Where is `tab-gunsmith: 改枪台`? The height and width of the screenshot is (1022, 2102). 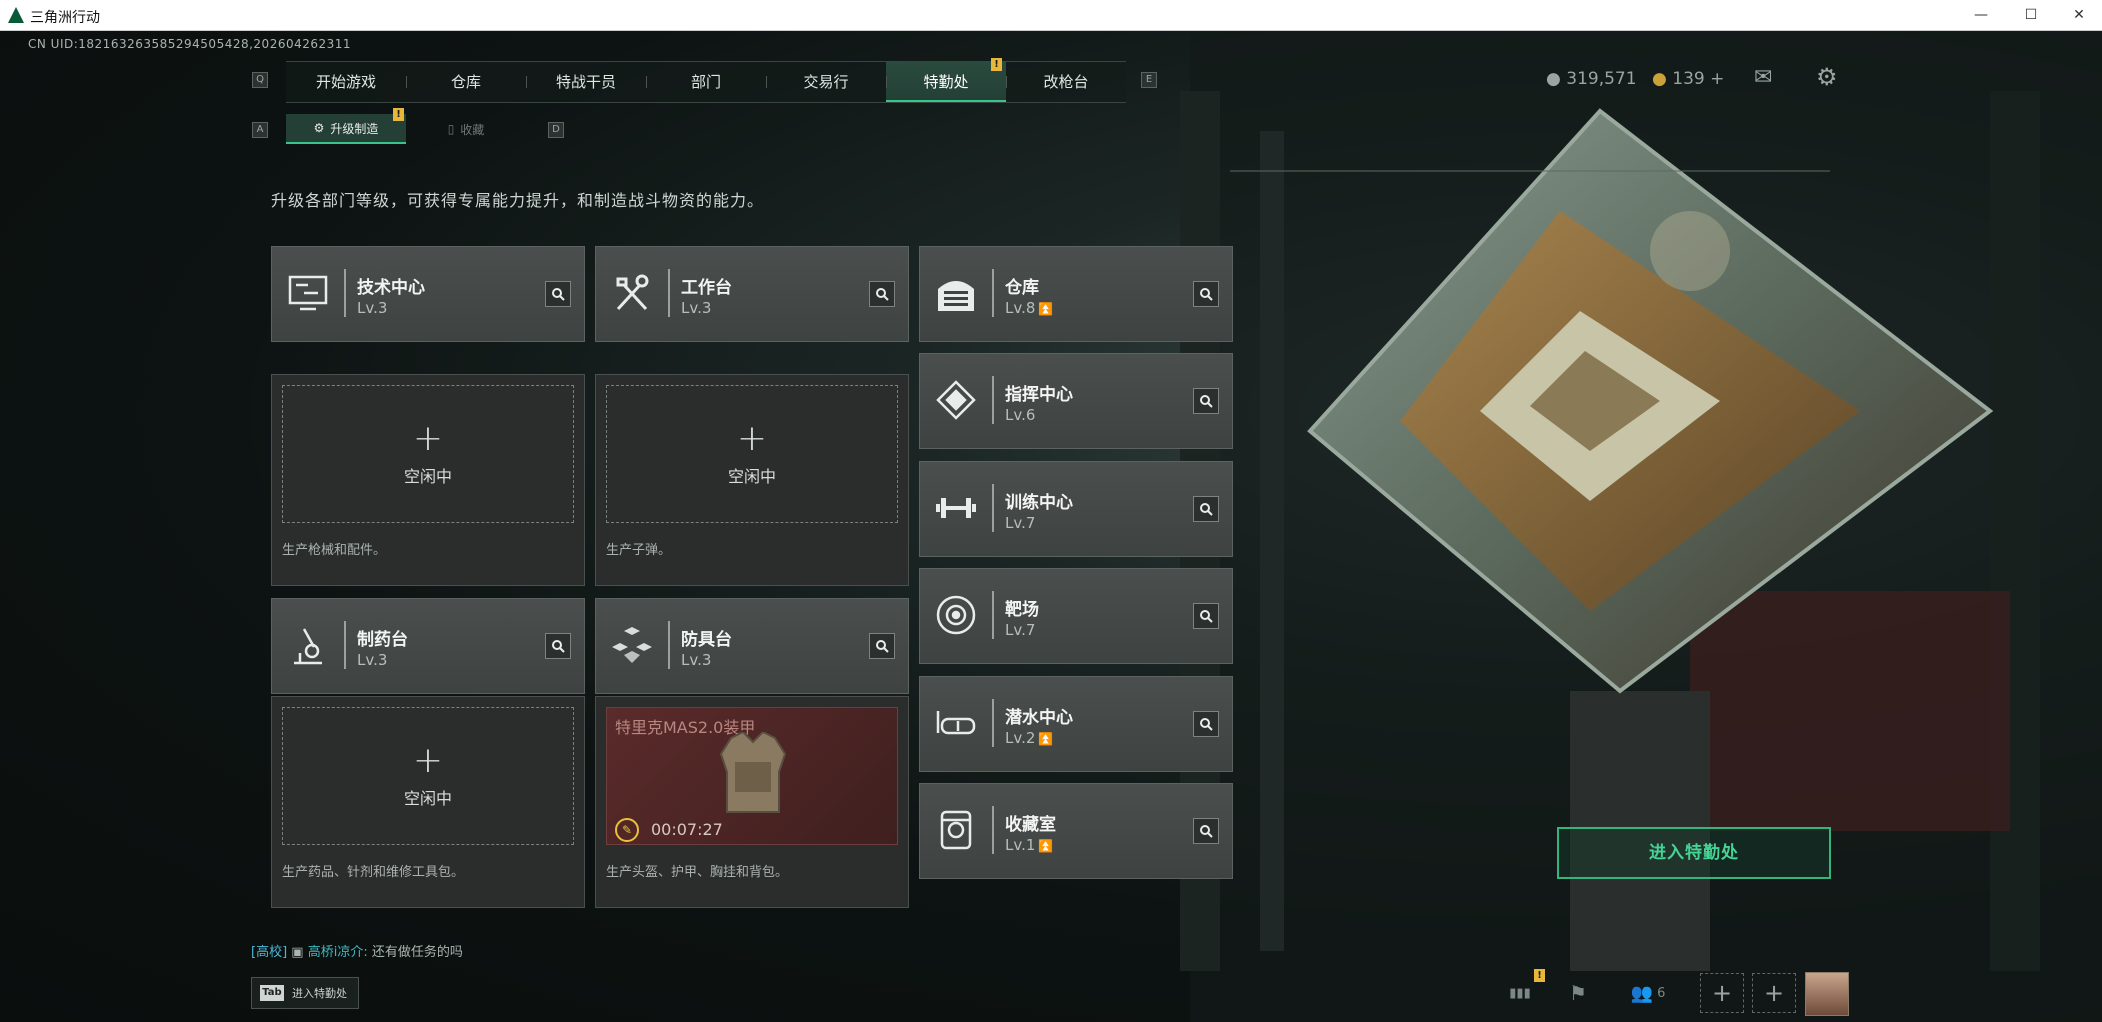 tab-gunsmith: 改枪台 is located at coordinates (1066, 82).